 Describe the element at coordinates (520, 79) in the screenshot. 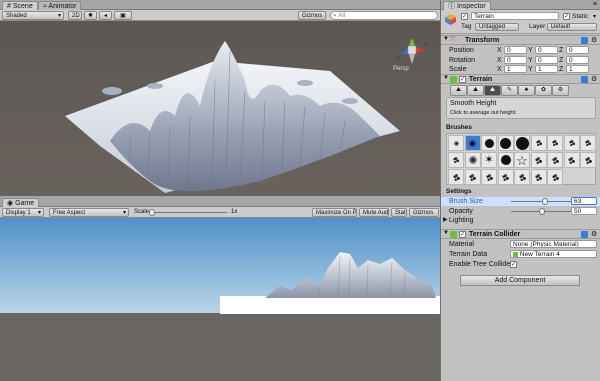

I see `terrain-header: ▼ ✓ Terrain ⚙` at that location.